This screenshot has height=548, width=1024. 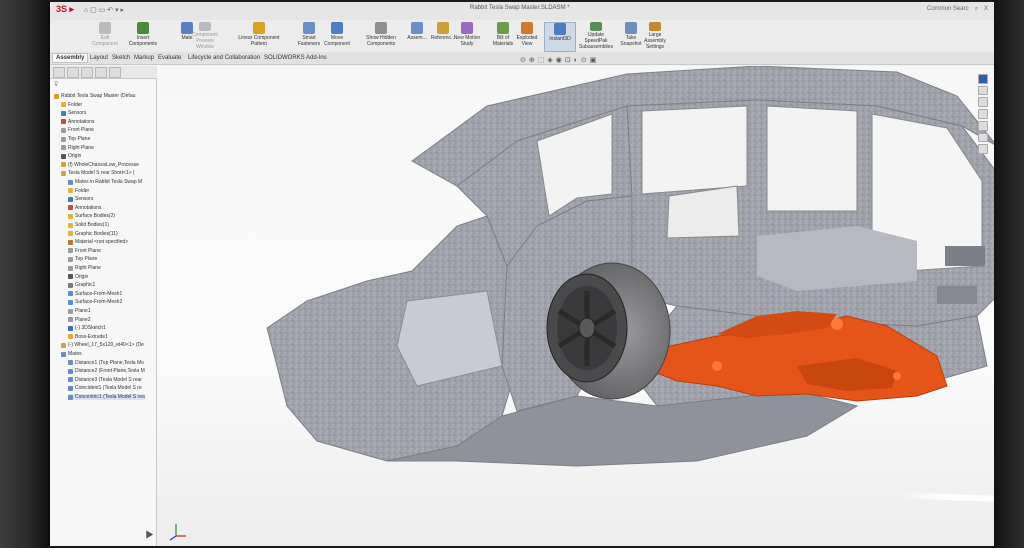 What do you see at coordinates (105, 388) in the screenshot?
I see `tree-item: Coincident1 (Tesla Model S re` at bounding box center [105, 388].